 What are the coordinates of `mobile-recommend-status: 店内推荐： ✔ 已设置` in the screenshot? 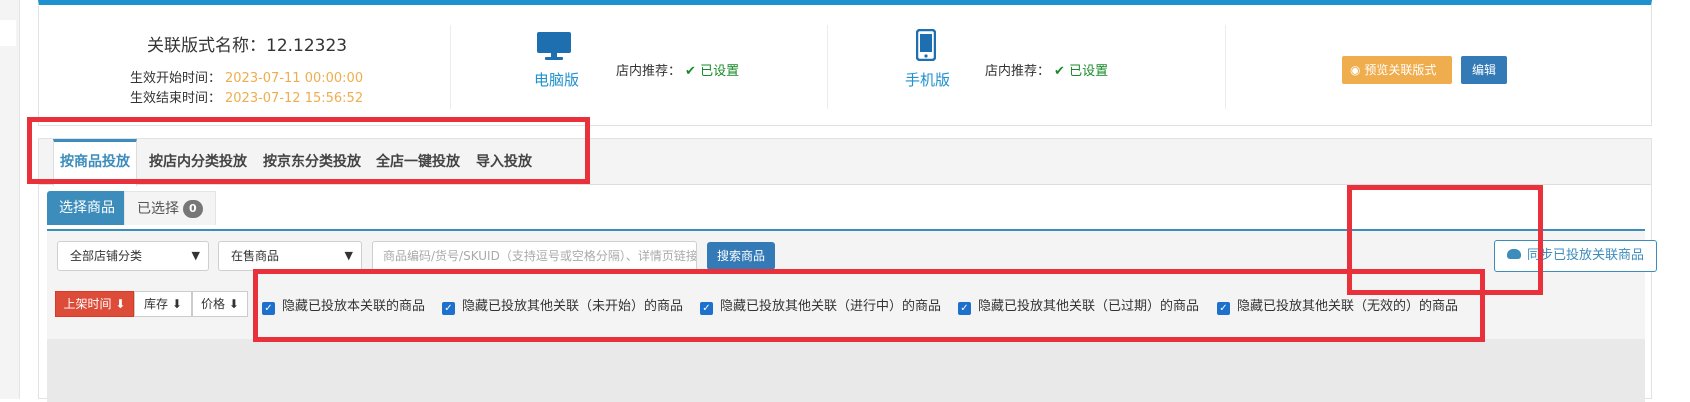 It's located at (1046, 69).